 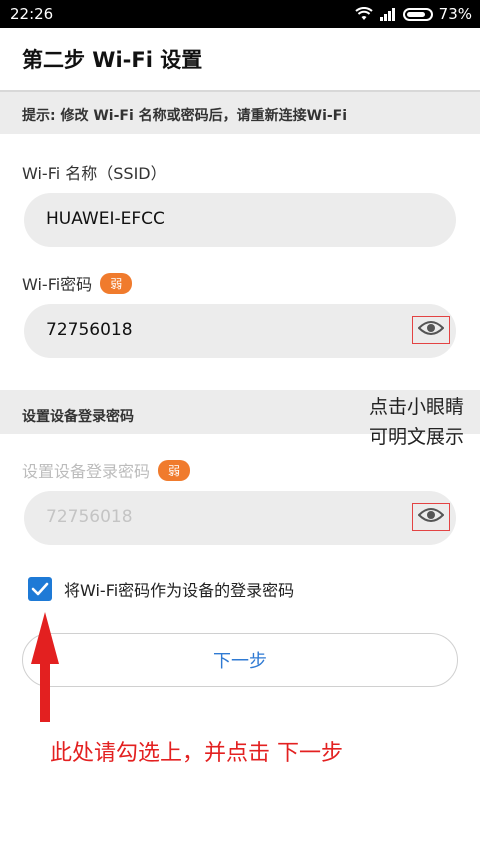 What do you see at coordinates (86, 471) in the screenshot?
I see `device-password-label: 设置设备登录密码` at bounding box center [86, 471].